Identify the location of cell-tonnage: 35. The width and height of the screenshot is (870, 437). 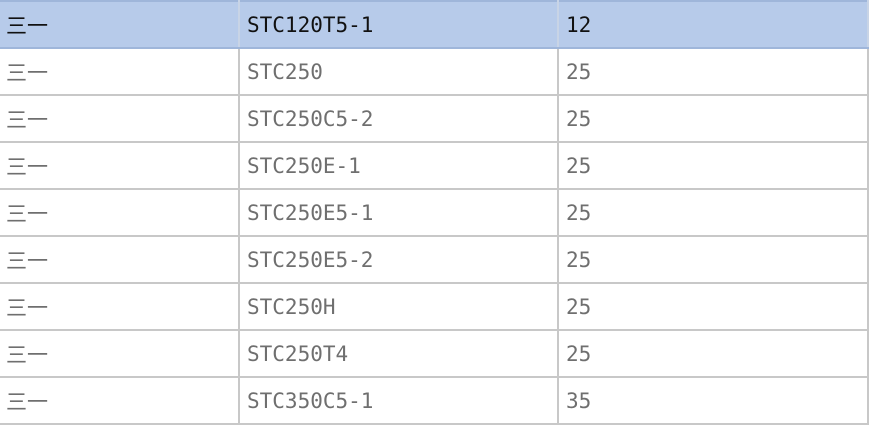
(713, 401).